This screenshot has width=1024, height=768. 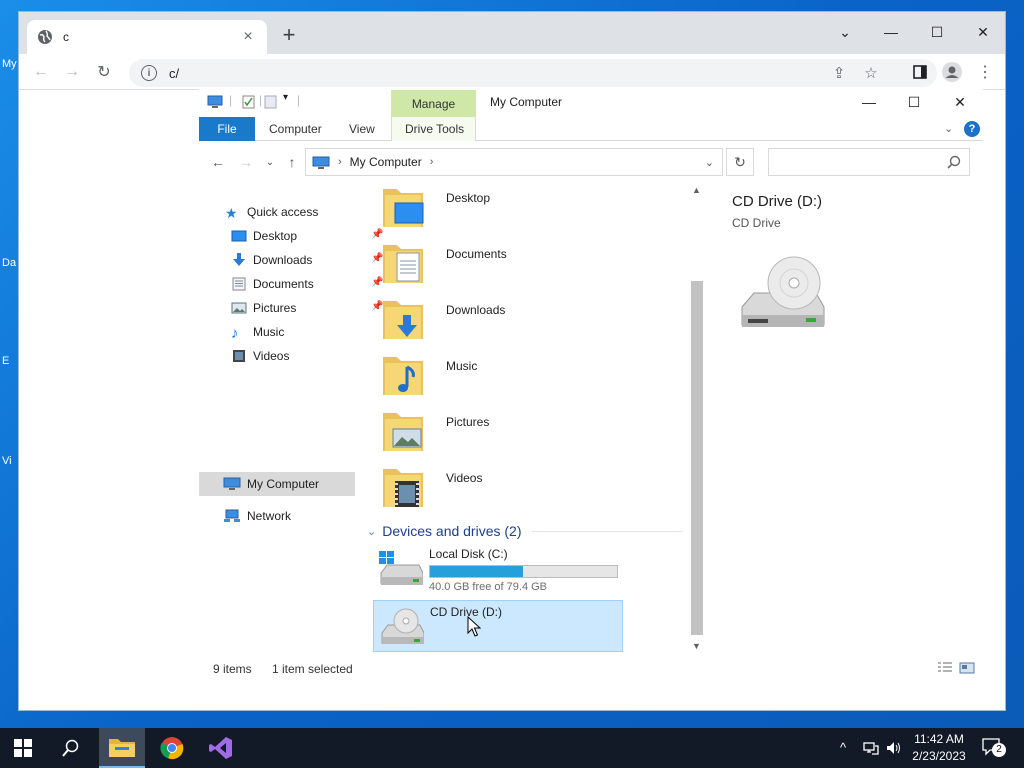 What do you see at coordinates (533, 322) in the screenshot?
I see `folder-item: Downloads` at bounding box center [533, 322].